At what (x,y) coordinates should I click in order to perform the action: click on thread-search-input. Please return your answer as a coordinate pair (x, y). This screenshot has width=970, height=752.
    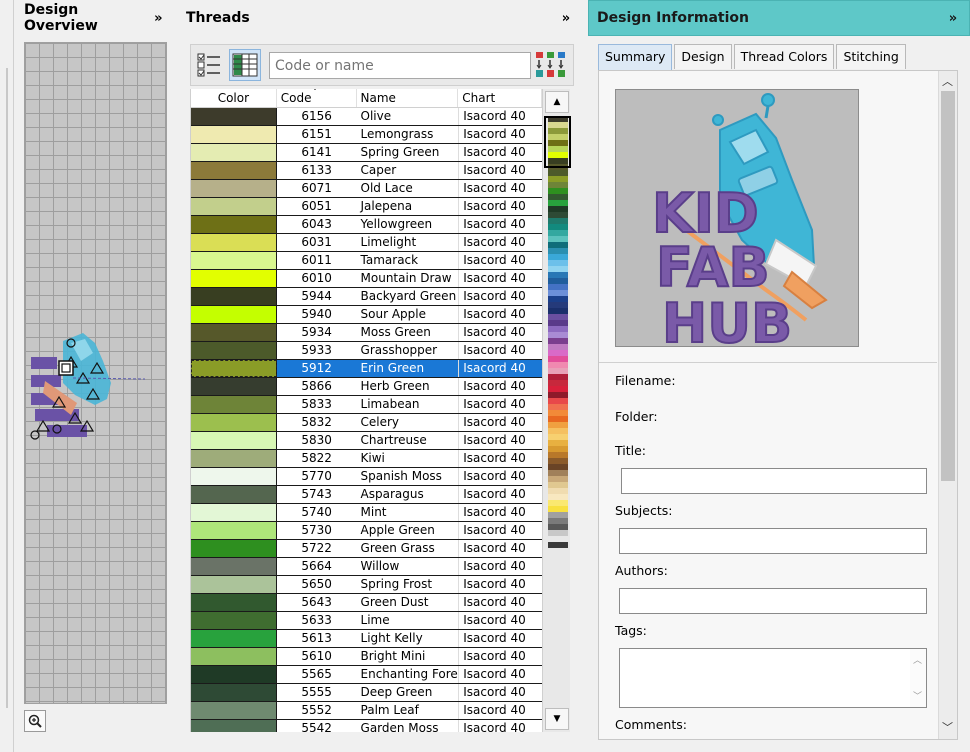
    Looking at the image, I should click on (400, 65).